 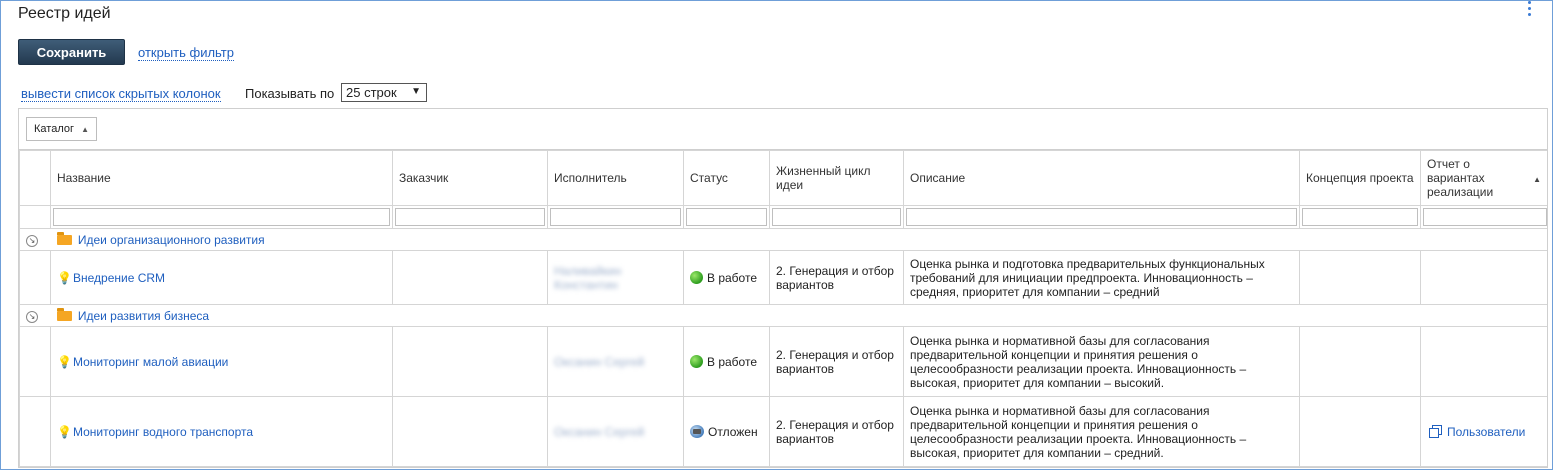 I want to click on column-header-lifecycle: Жизненный цикл идеи, so click(x=836, y=178).